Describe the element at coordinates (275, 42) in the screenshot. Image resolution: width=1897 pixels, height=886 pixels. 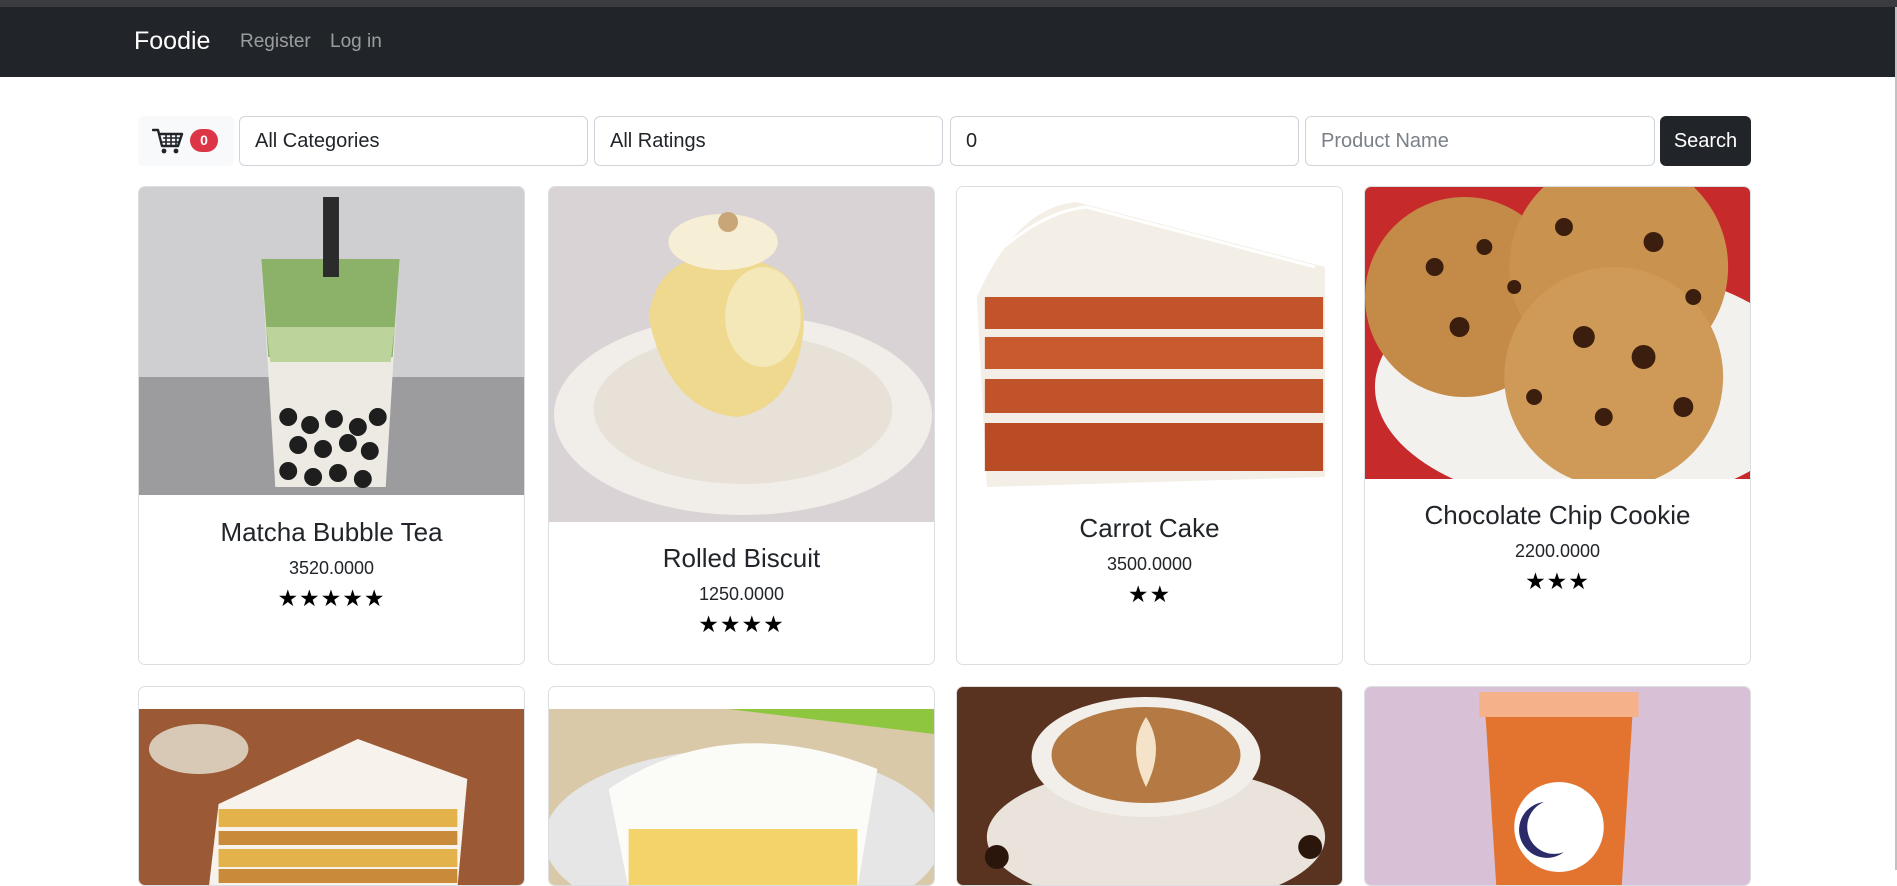
I see `register-link: Register` at that location.